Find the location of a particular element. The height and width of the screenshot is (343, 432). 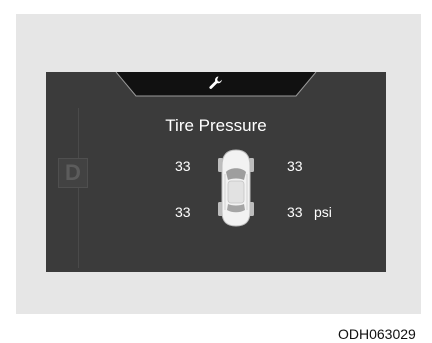

tire-front-left-value: 33 is located at coordinates (183, 166).